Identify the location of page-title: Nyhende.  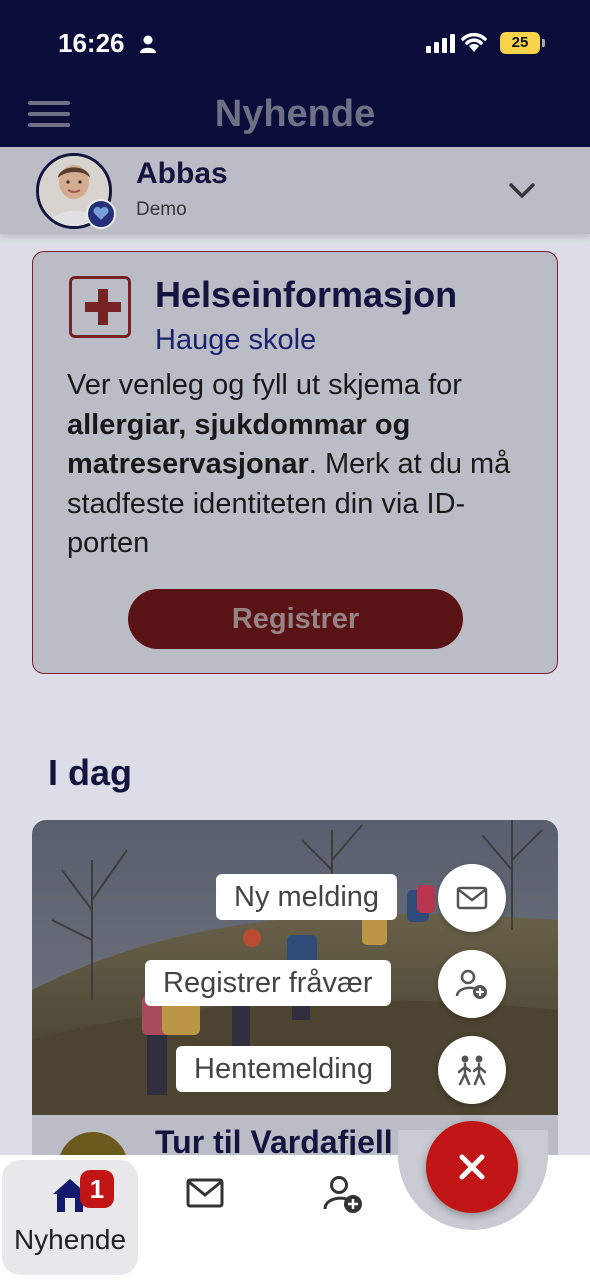
(295, 114).